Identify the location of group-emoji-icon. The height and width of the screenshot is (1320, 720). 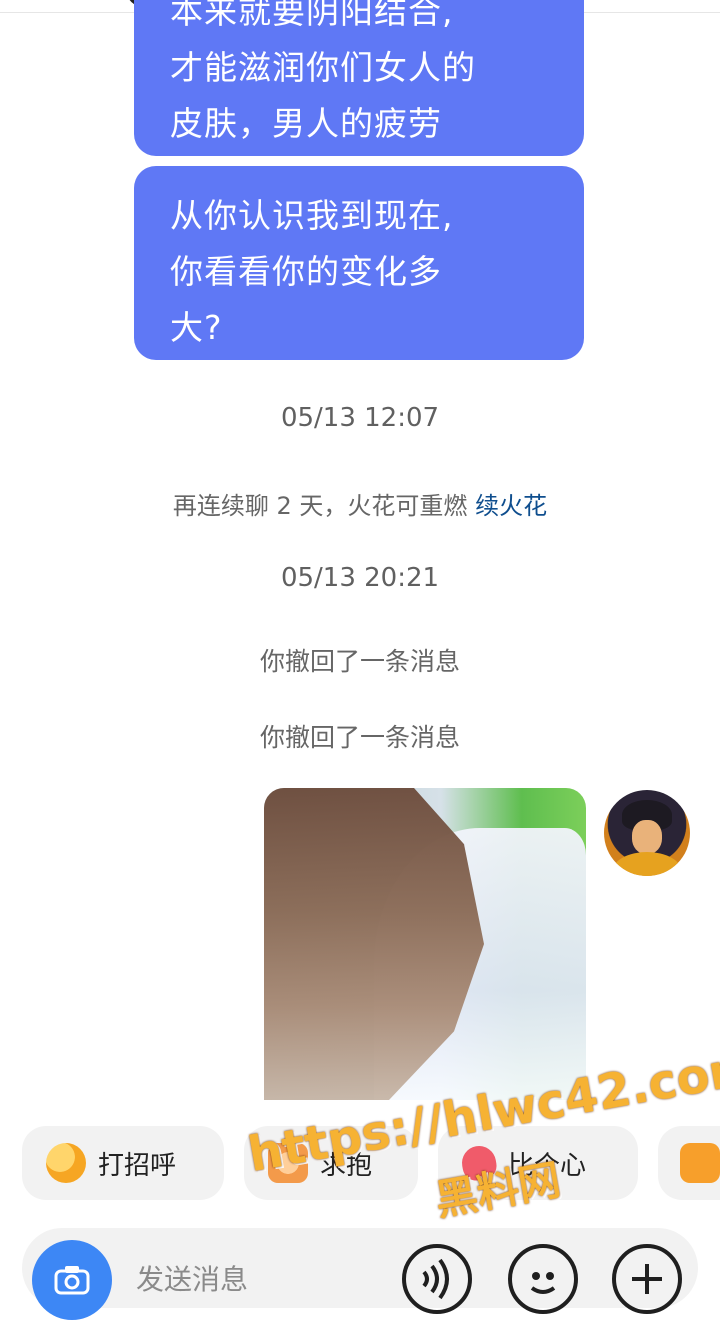
(700, 1163).